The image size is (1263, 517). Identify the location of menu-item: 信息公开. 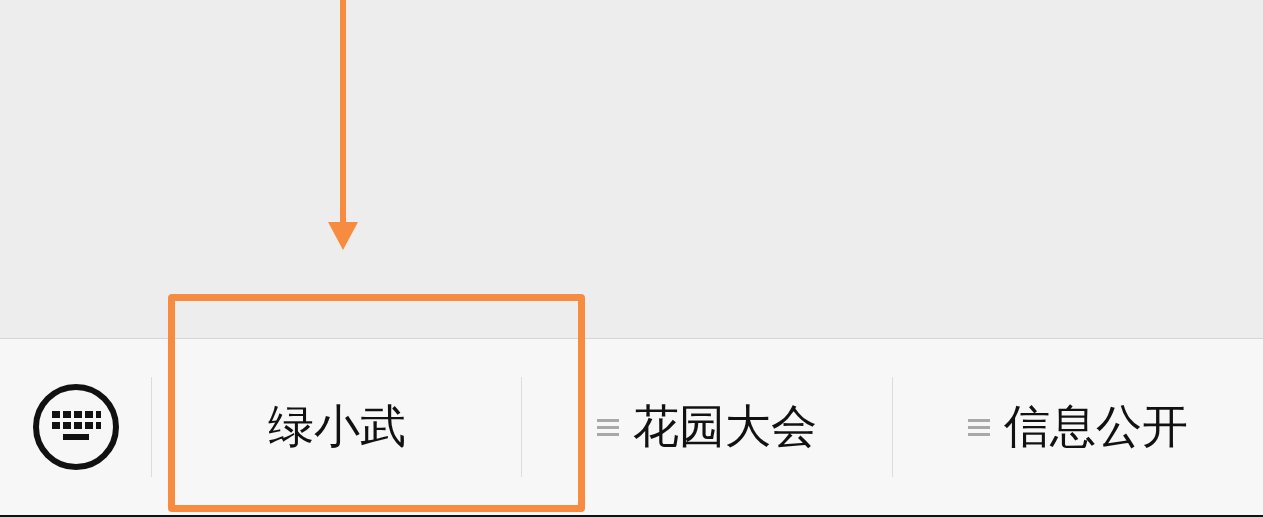
(1077, 427).